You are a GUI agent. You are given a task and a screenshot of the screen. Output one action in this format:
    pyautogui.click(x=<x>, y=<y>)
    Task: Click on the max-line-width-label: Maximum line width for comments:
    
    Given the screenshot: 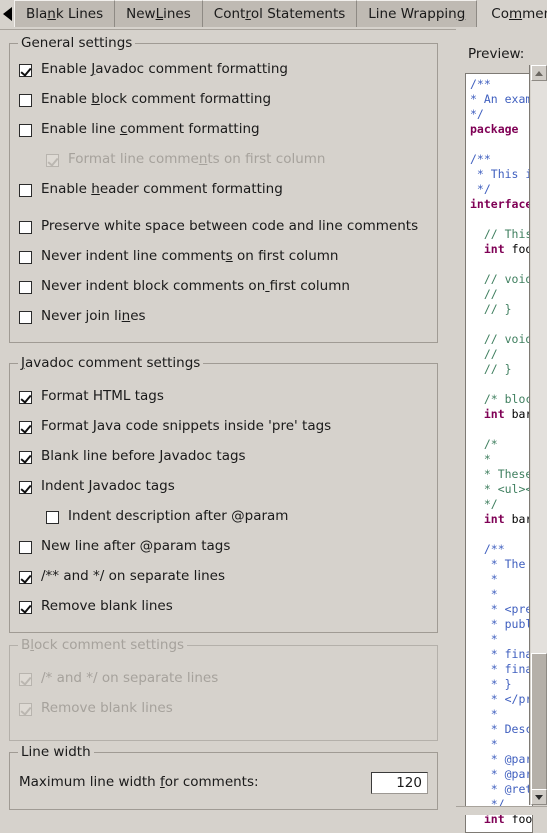 What is the action you would take?
    pyautogui.click(x=139, y=782)
    